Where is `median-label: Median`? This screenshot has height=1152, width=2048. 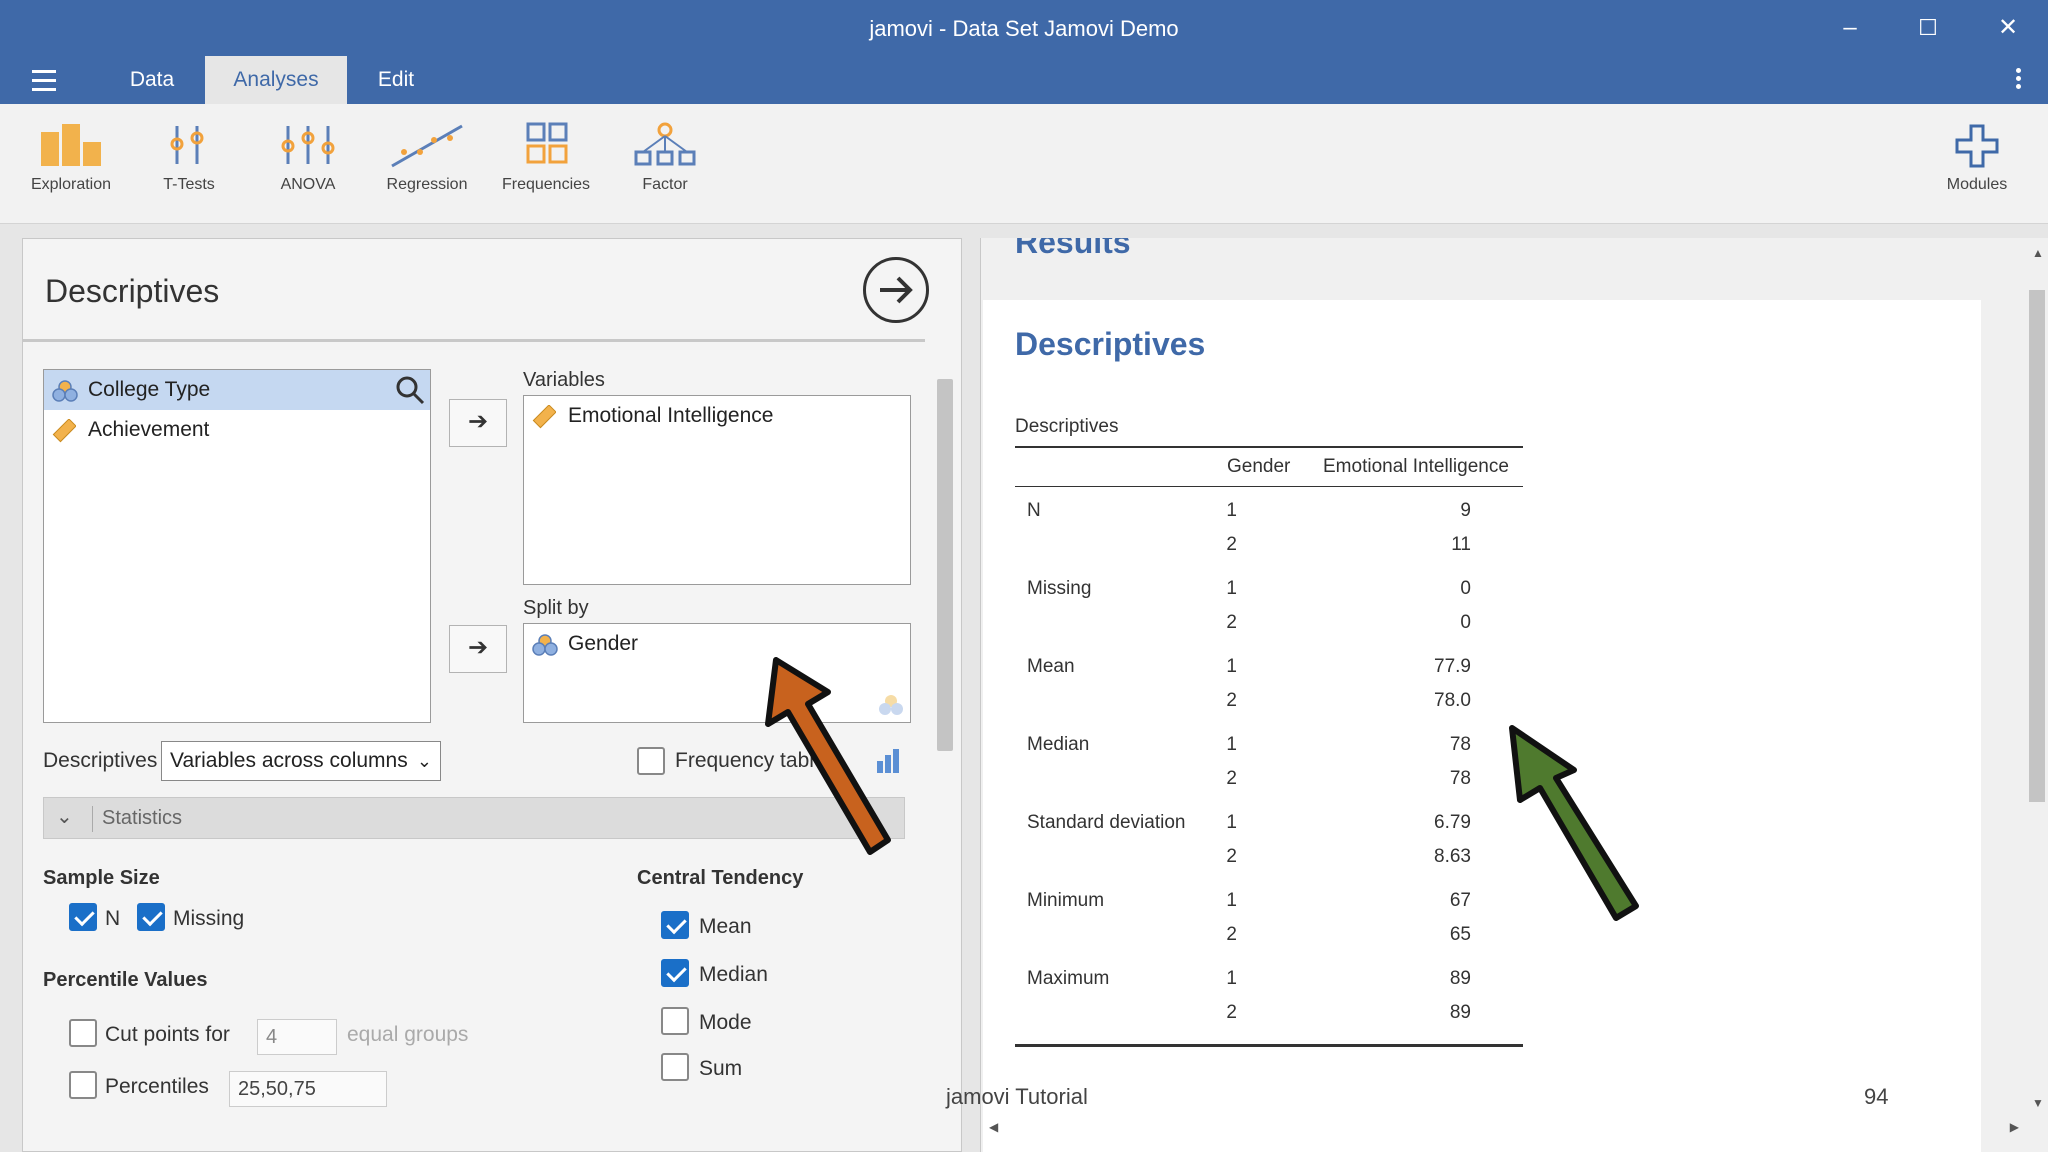 median-label: Median is located at coordinates (733, 974).